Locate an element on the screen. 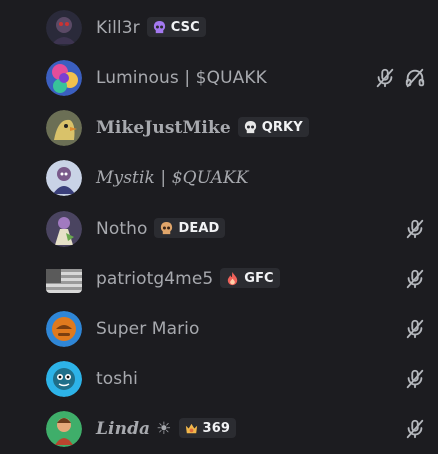 The width and height of the screenshot is (438, 454). flame-icon is located at coordinates (232, 278).